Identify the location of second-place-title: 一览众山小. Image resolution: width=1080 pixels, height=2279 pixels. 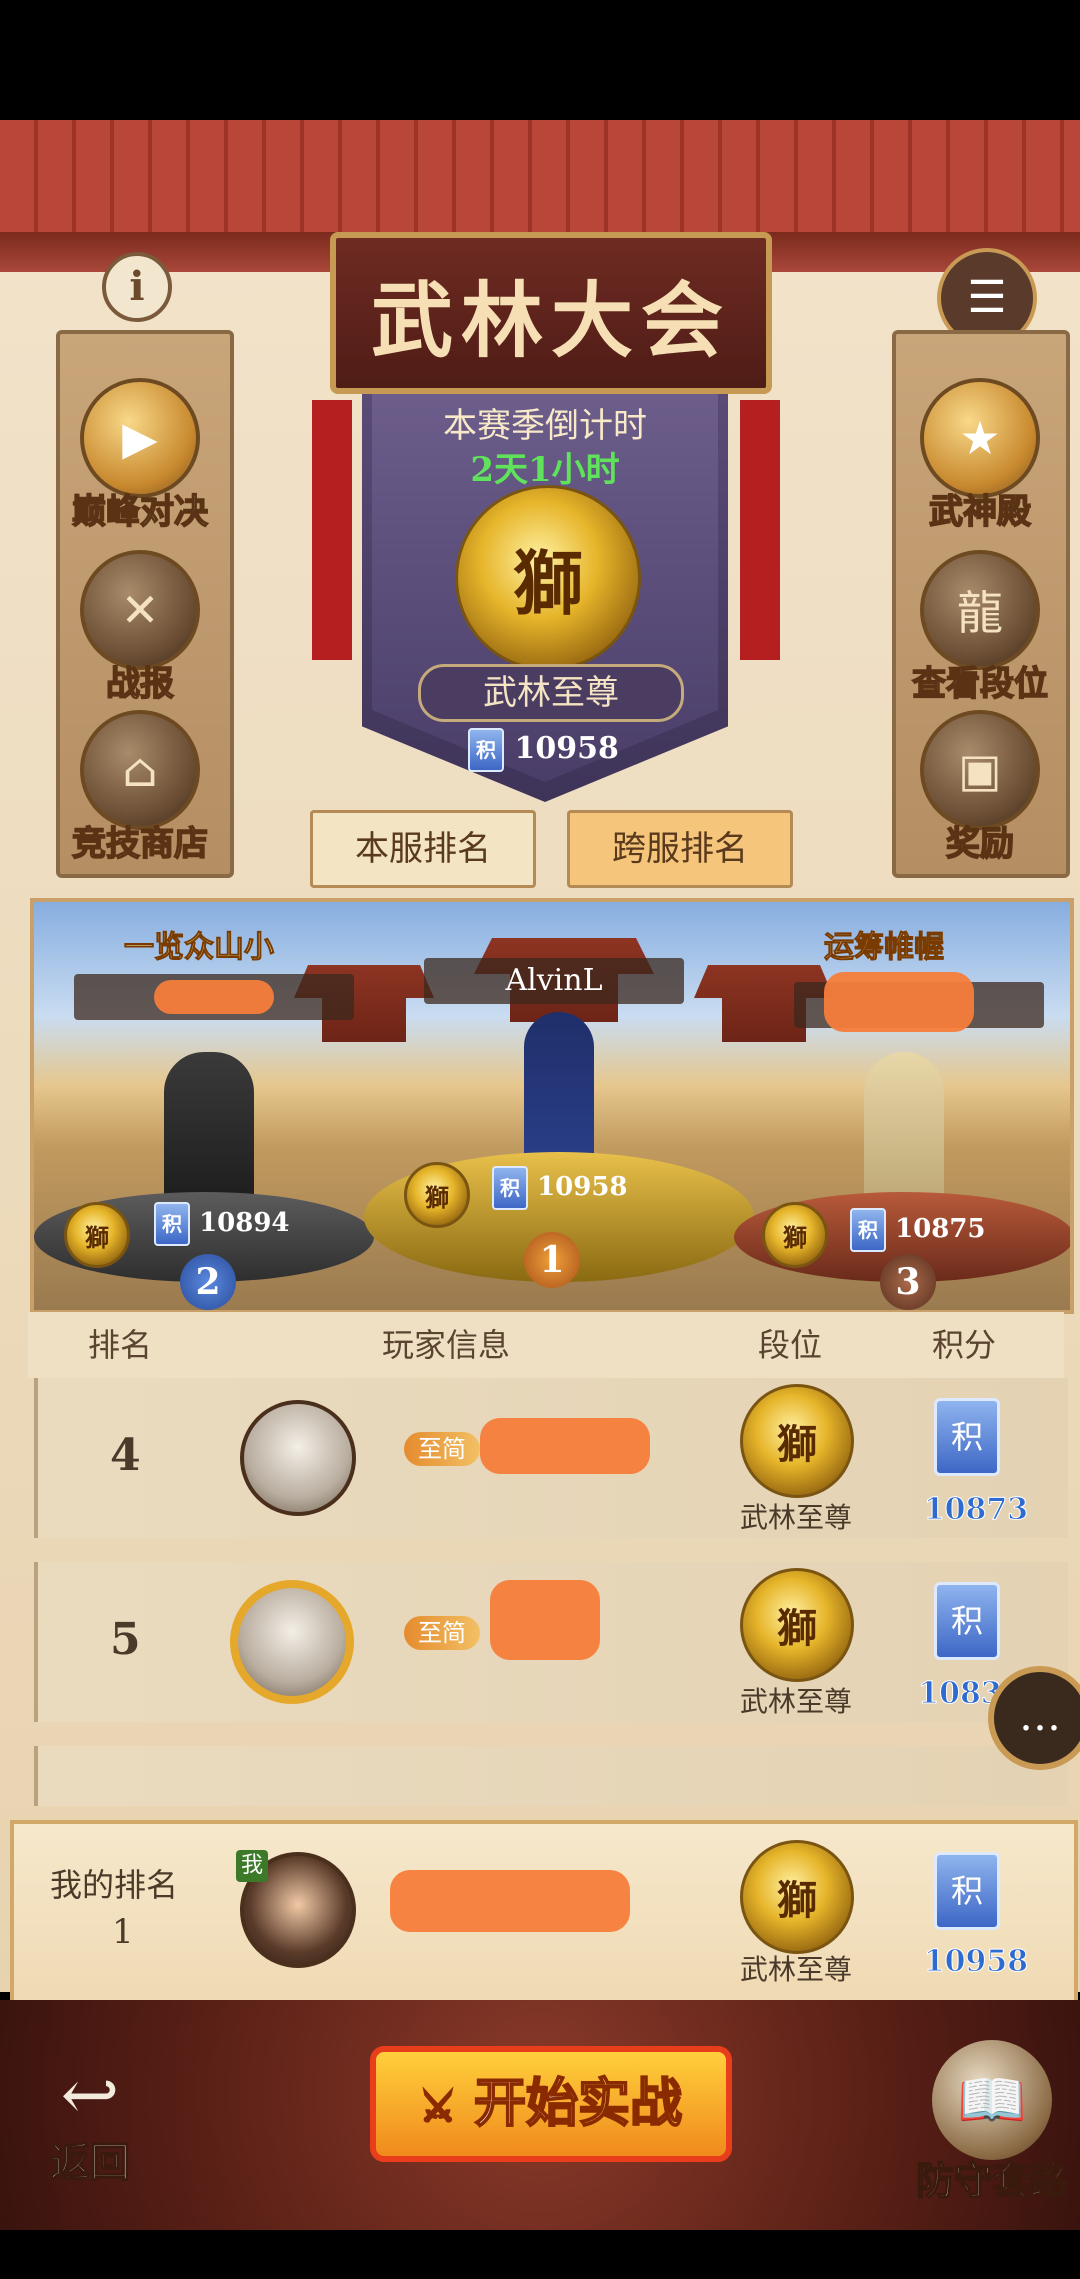
(199, 948).